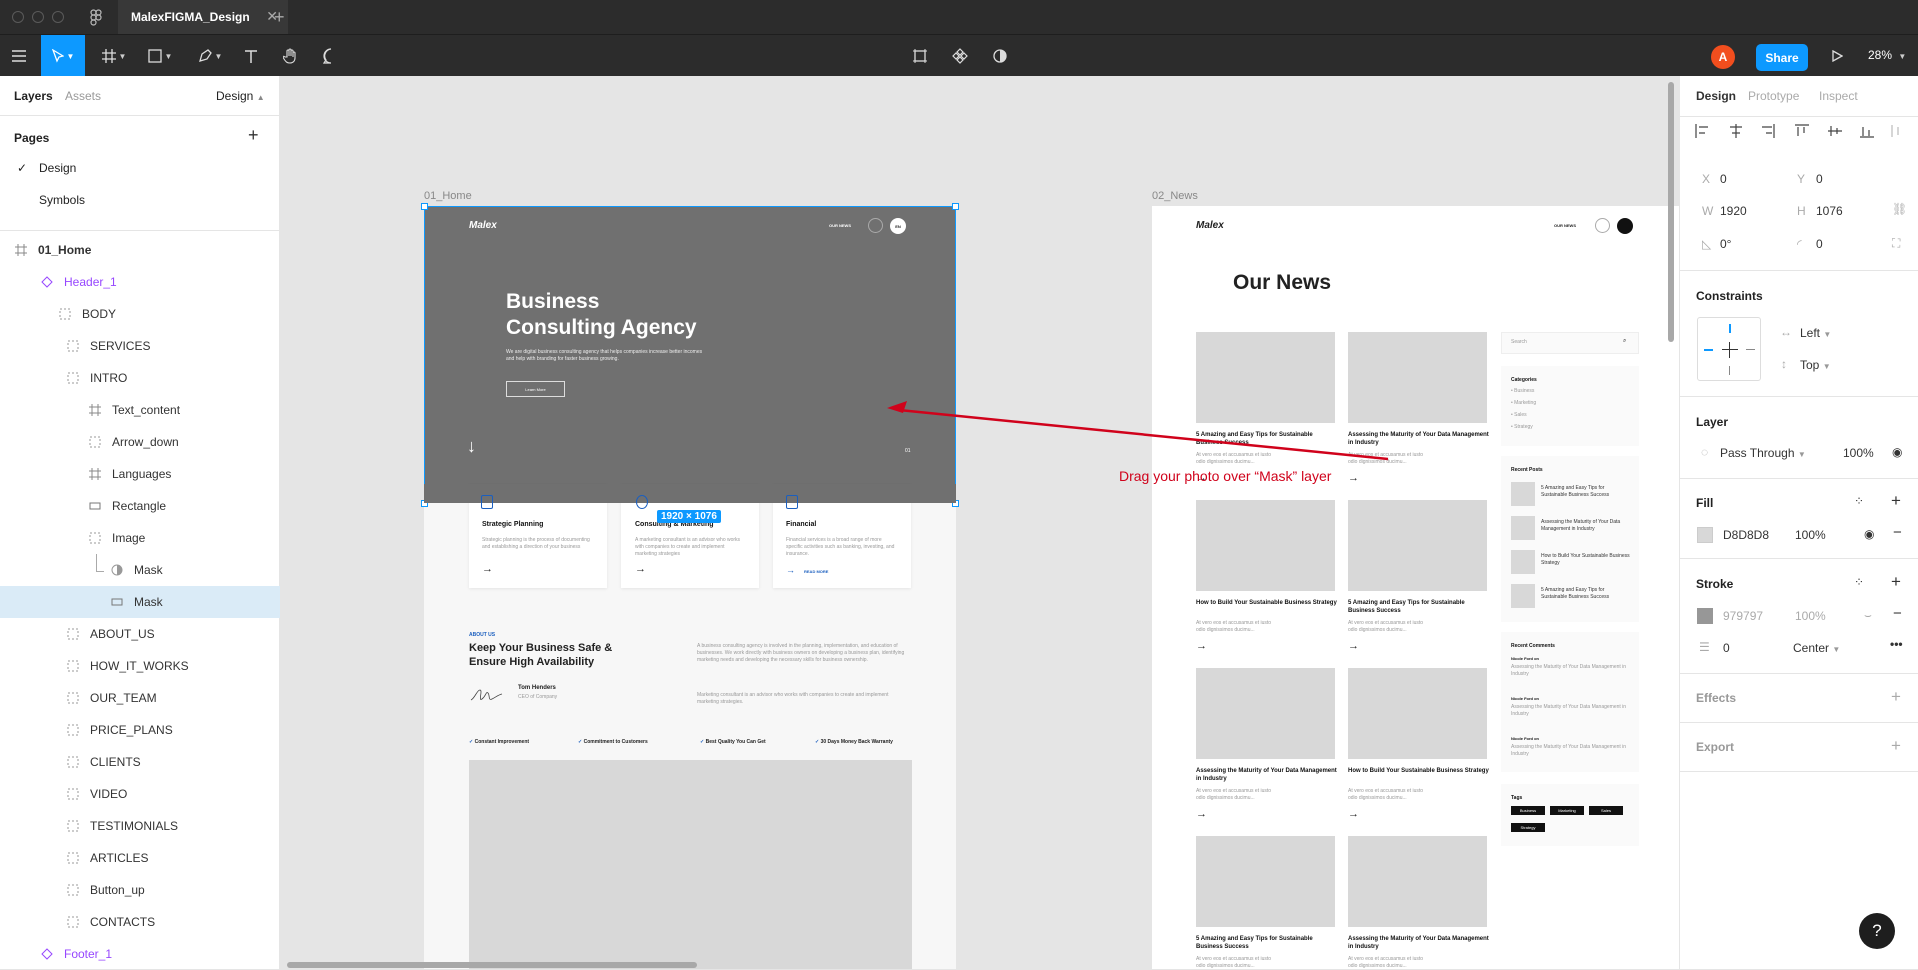  I want to click on component-icon, so click(960, 56).